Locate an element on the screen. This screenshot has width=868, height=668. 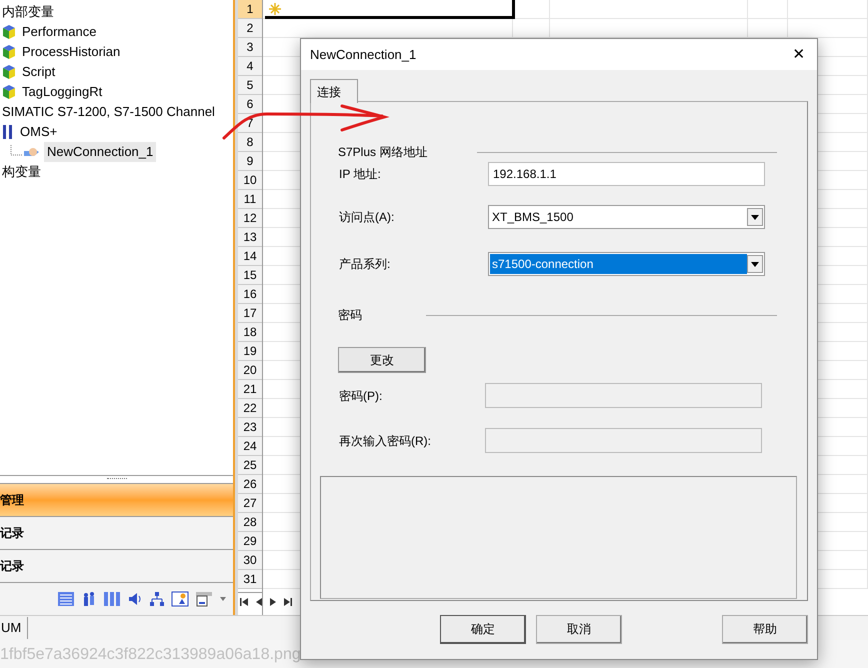
row-number: 17 is located at coordinates (250, 313).